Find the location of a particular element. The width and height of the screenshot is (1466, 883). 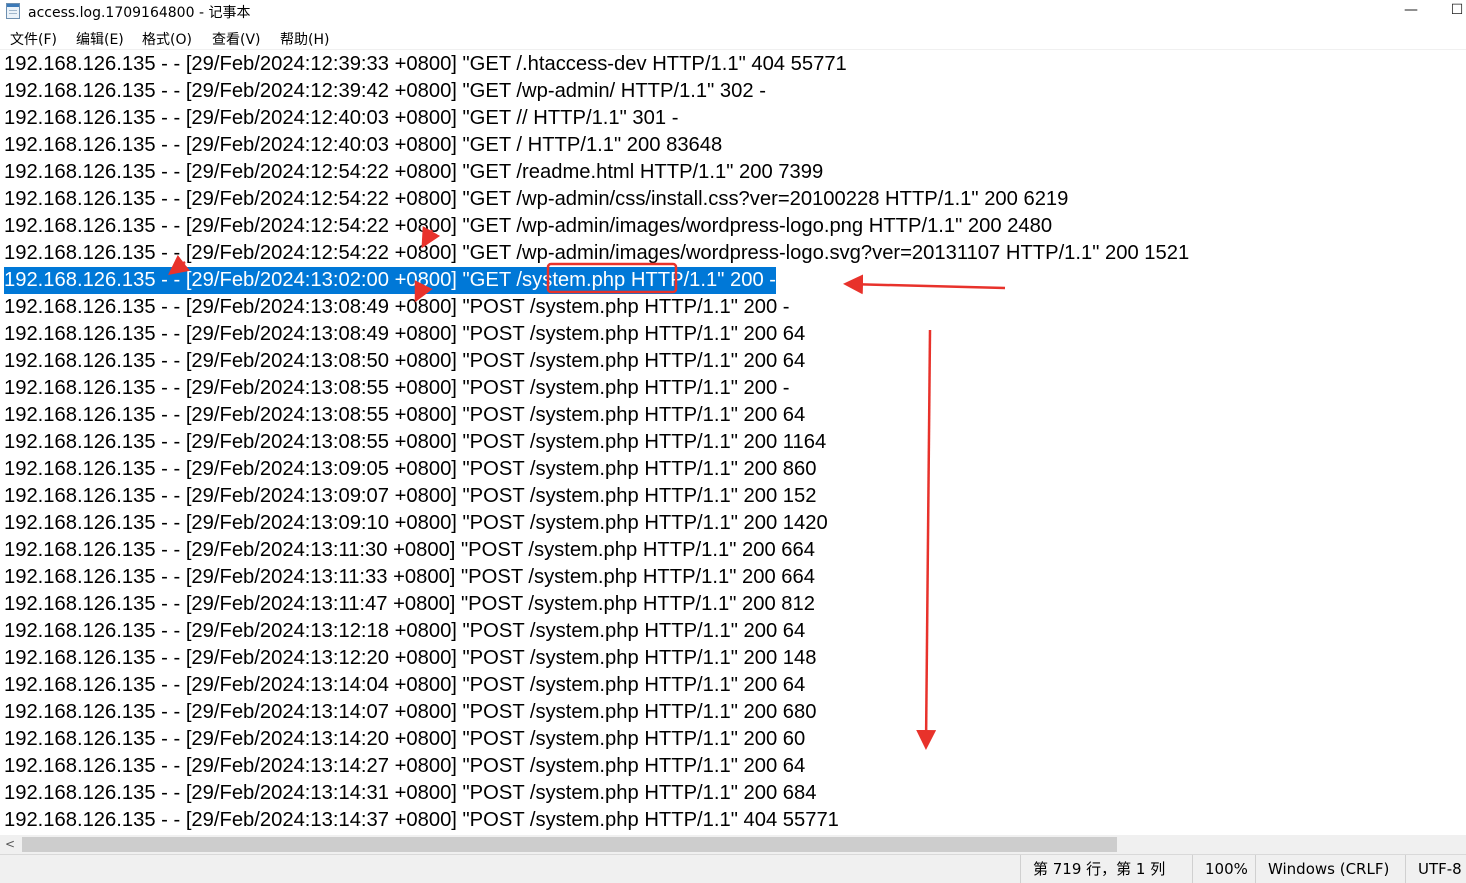

window-title: access.log.1709164800 - 记事本 is located at coordinates (139, 13).